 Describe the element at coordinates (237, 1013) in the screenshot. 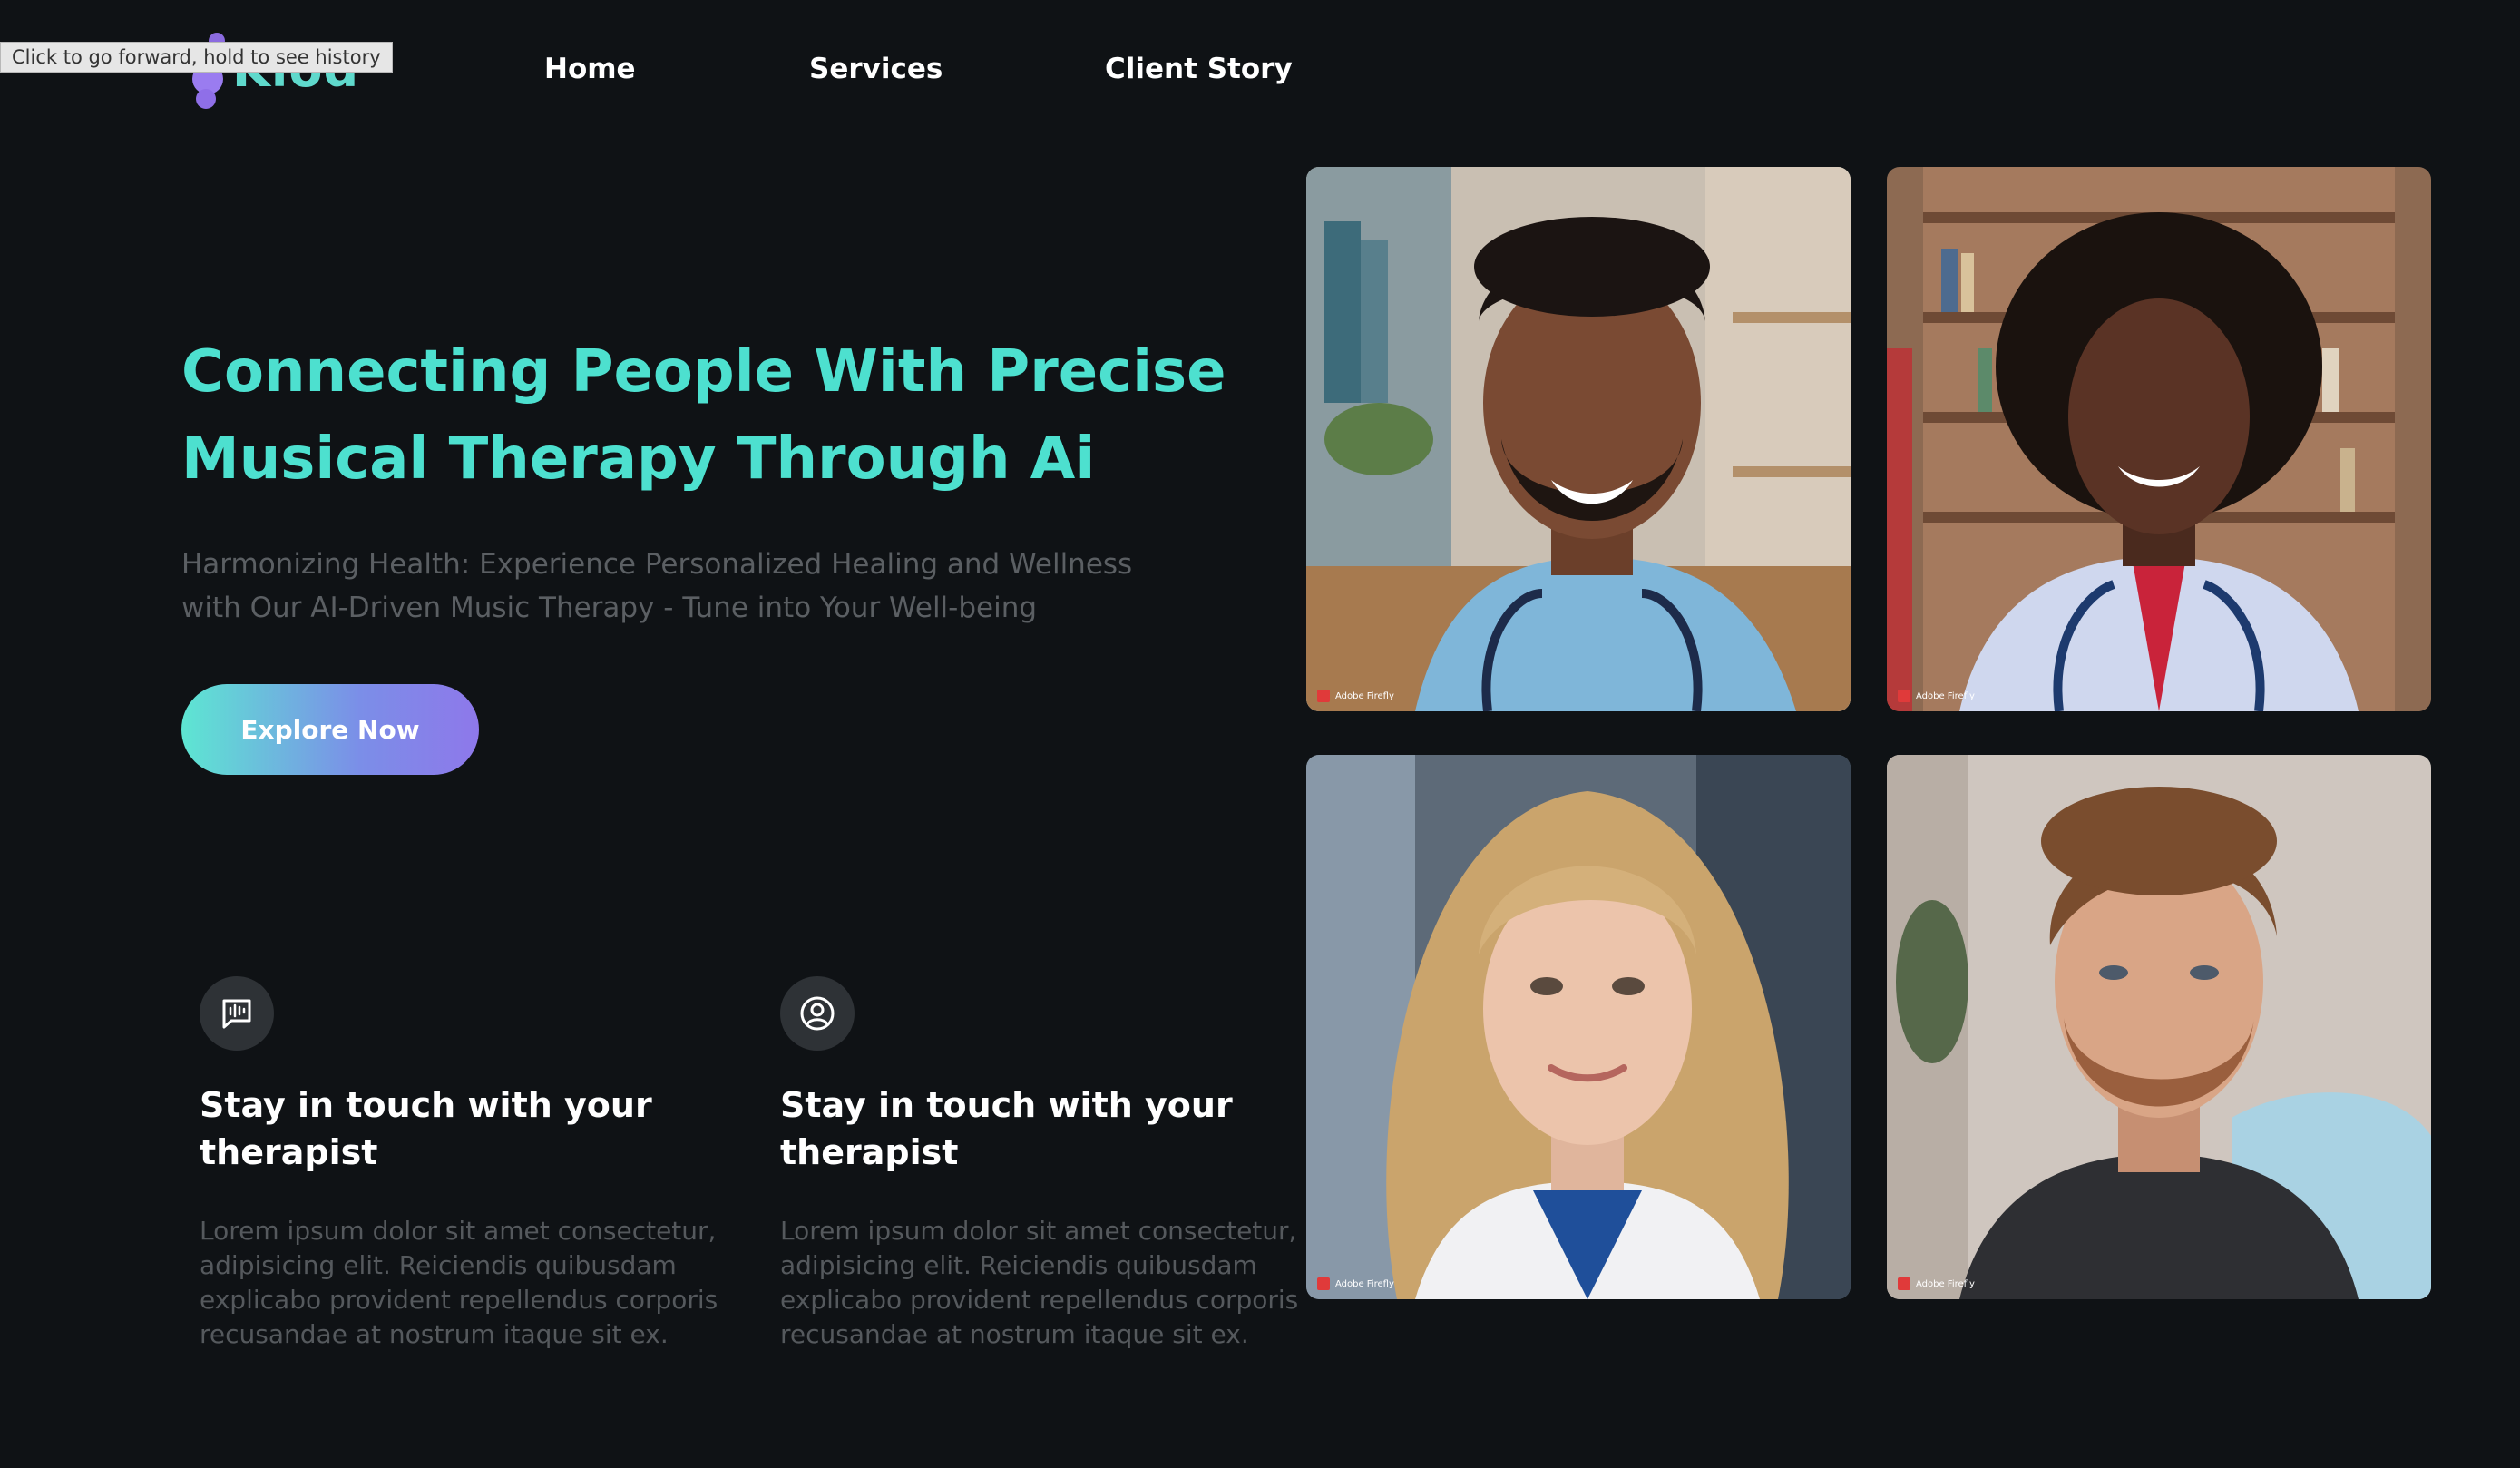

I see `message-waveform-icon` at that location.